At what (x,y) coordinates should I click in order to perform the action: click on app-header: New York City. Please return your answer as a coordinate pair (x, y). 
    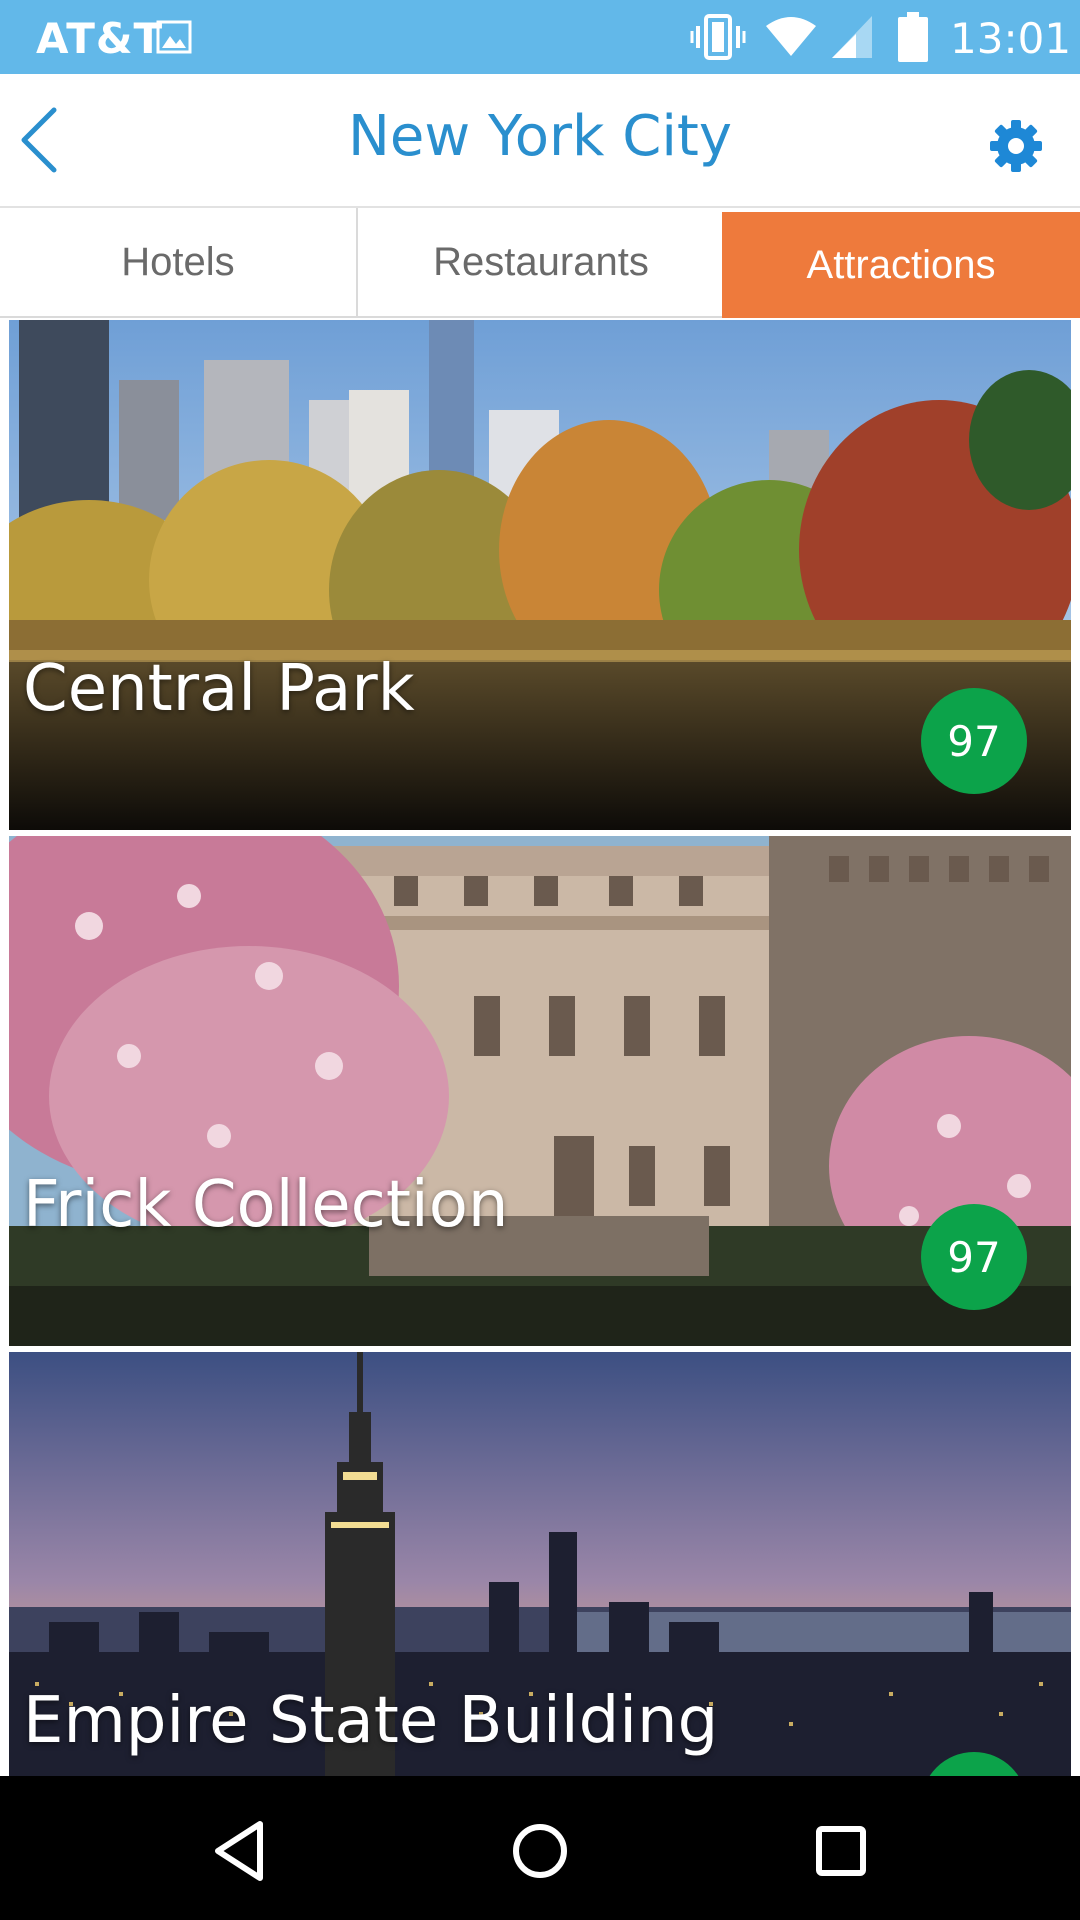
    Looking at the image, I should click on (540, 141).